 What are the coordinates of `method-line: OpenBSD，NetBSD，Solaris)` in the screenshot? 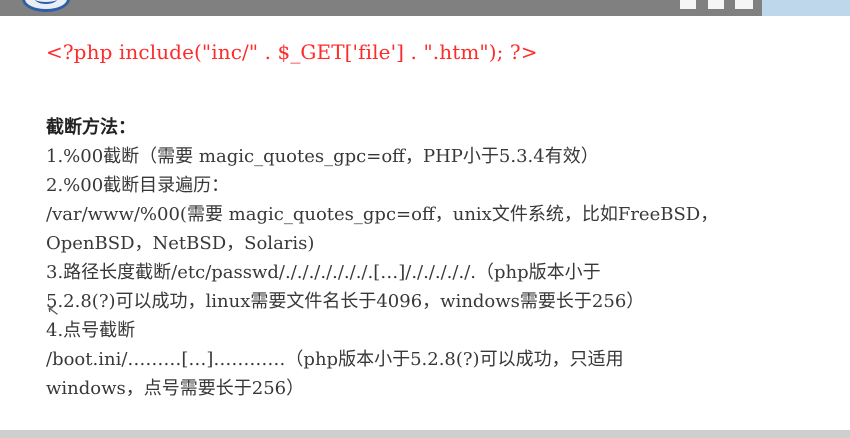 It's located at (180, 243).